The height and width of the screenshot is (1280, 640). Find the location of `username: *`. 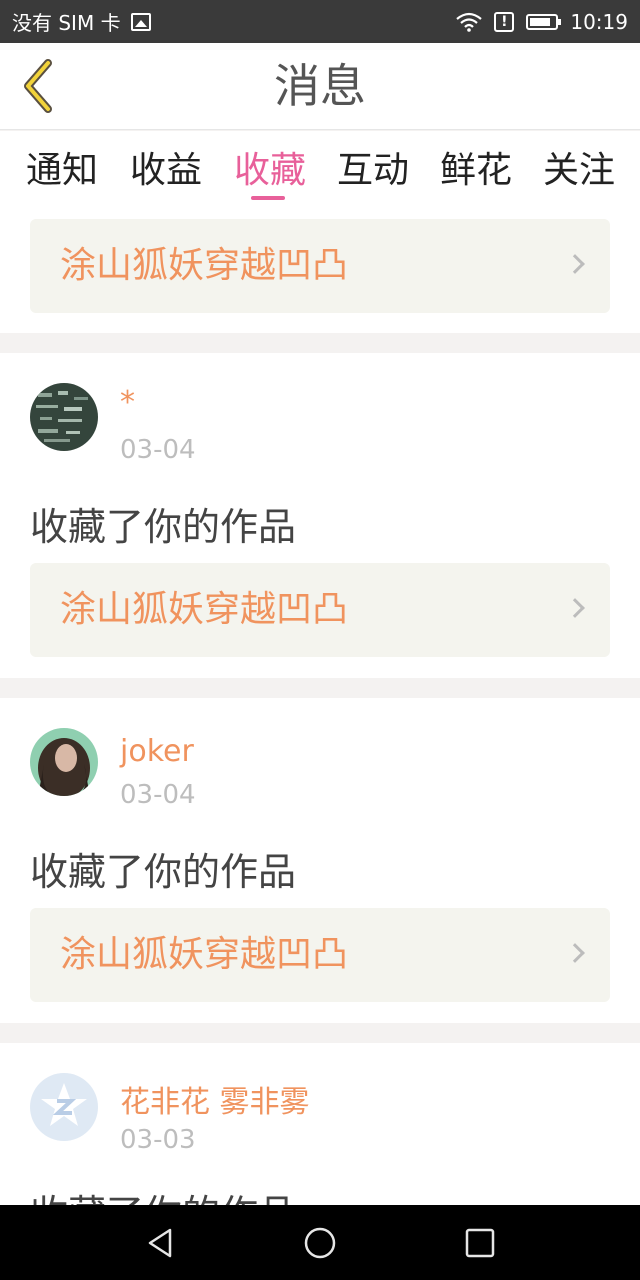

username: * is located at coordinates (127, 402).